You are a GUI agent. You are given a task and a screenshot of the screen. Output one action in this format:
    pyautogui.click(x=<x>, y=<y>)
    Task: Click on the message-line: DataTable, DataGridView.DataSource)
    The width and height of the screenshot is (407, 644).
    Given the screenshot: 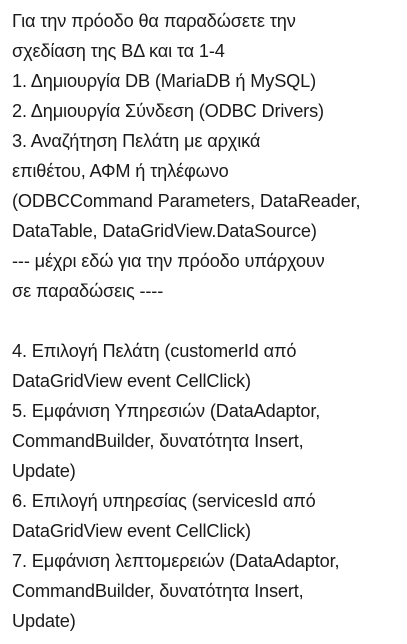 What is the action you would take?
    pyautogui.click(x=164, y=231)
    